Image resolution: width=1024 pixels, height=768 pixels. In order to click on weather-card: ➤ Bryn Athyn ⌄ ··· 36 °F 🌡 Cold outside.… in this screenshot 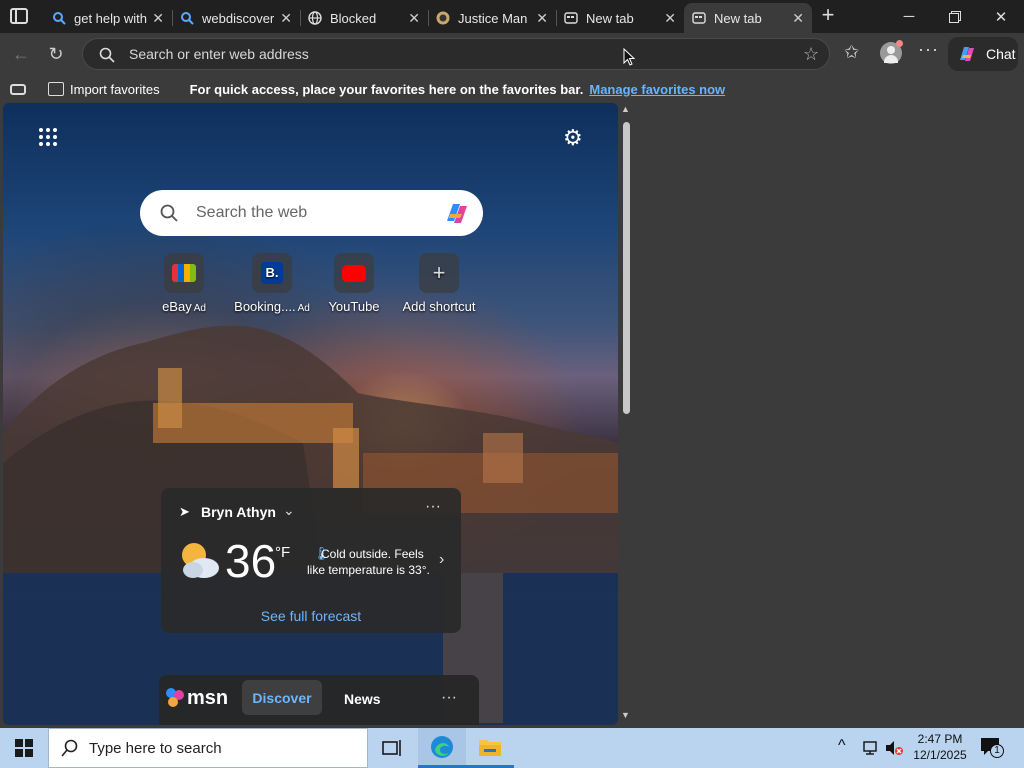, I will do `click(311, 560)`.